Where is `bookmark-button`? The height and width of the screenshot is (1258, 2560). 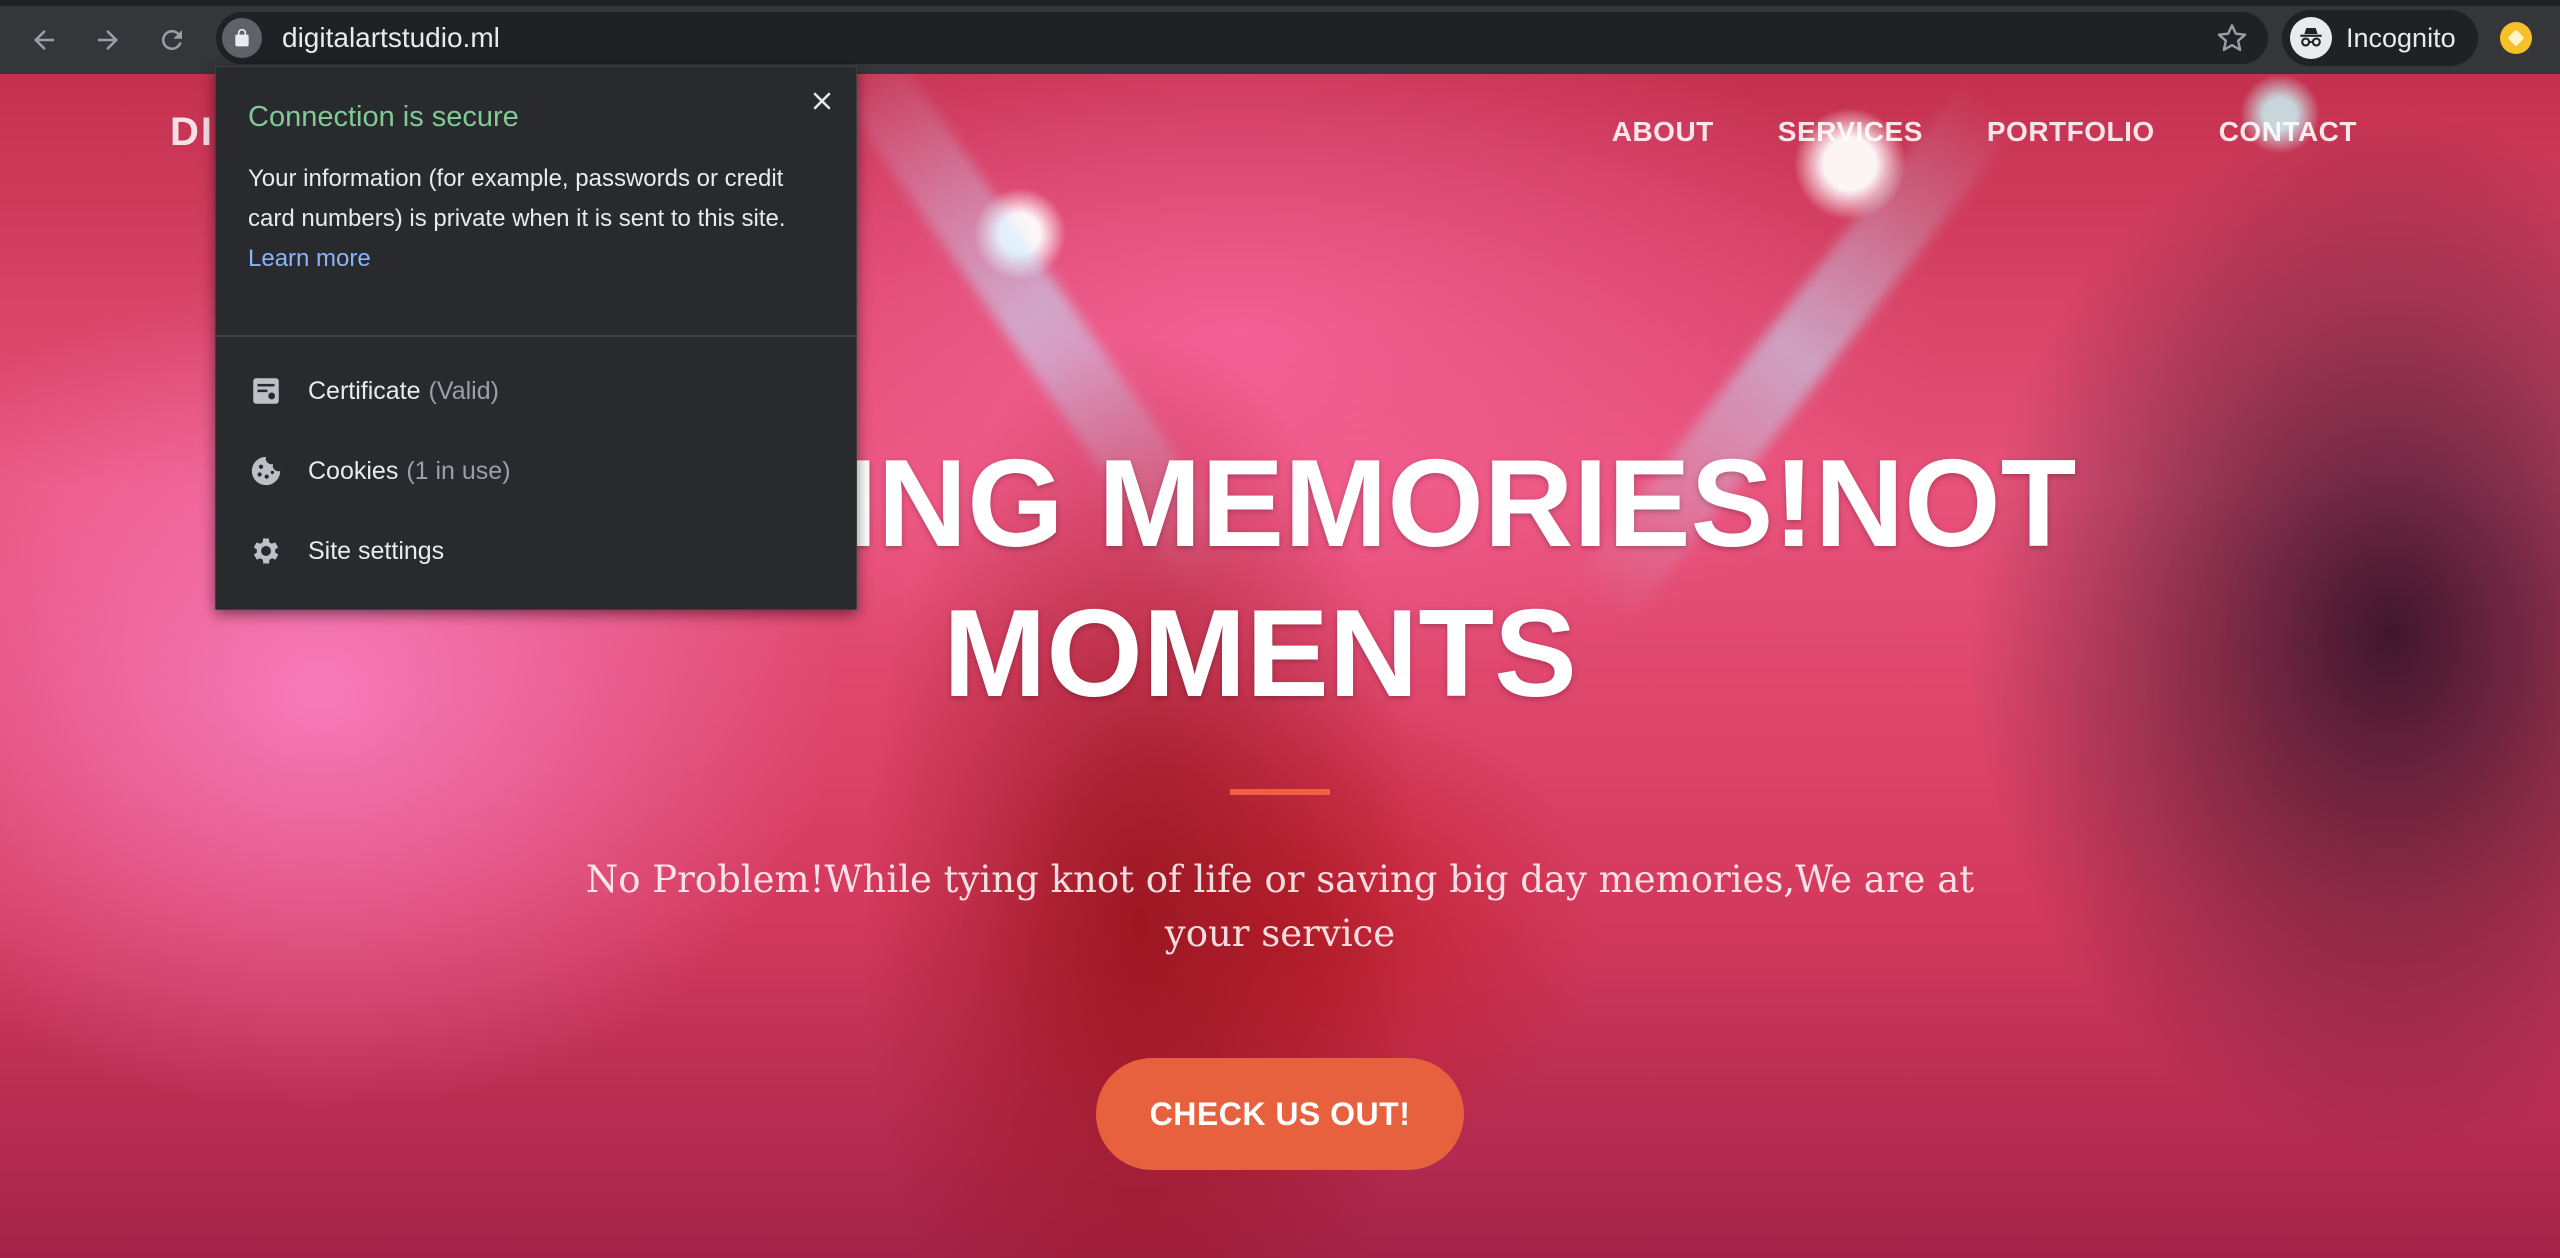
bookmark-button is located at coordinates (2232, 38).